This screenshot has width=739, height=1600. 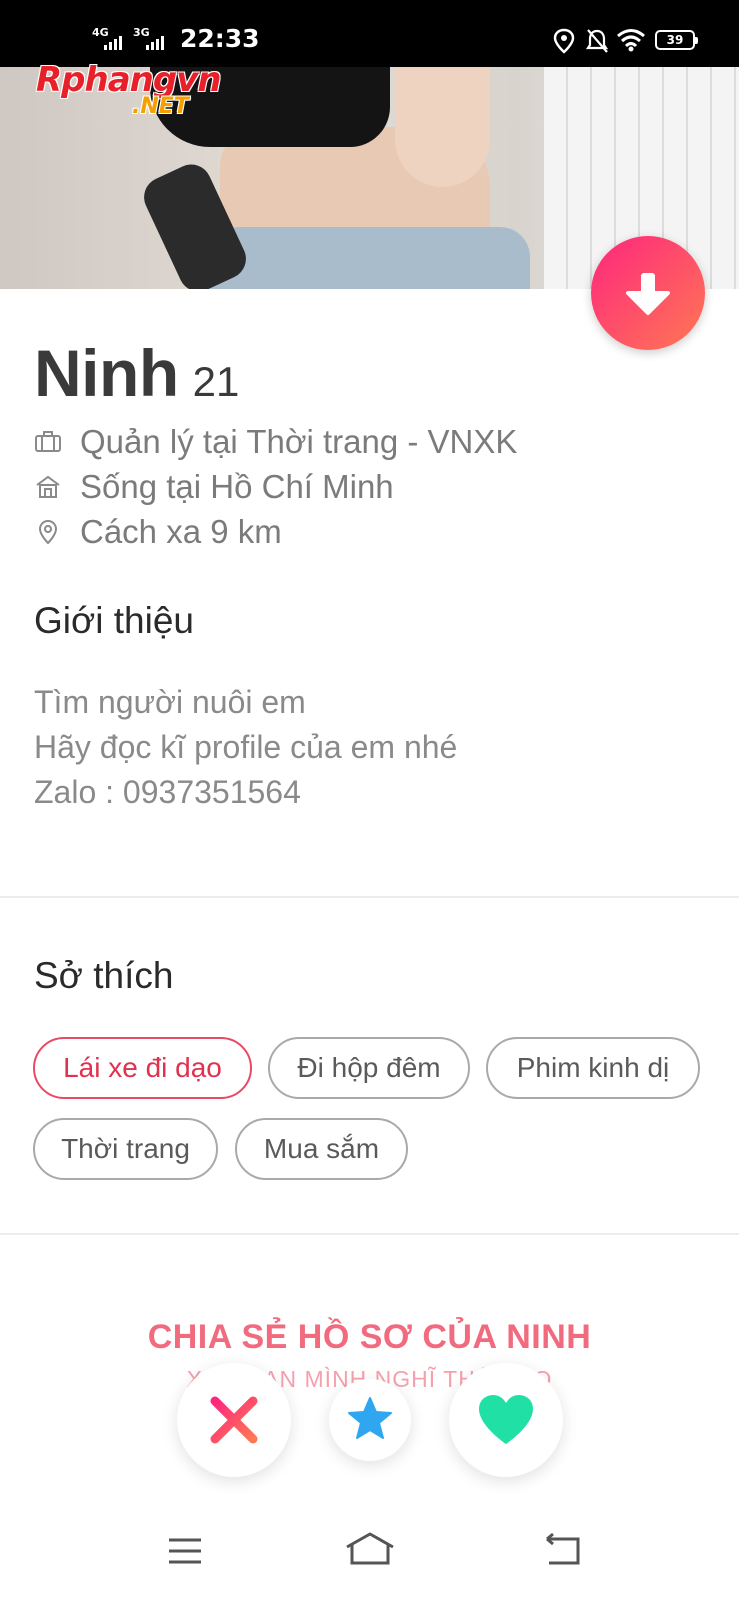 What do you see at coordinates (237, 486) in the screenshot?
I see `lives-text: Sống tại Hồ Chí Minh` at bounding box center [237, 486].